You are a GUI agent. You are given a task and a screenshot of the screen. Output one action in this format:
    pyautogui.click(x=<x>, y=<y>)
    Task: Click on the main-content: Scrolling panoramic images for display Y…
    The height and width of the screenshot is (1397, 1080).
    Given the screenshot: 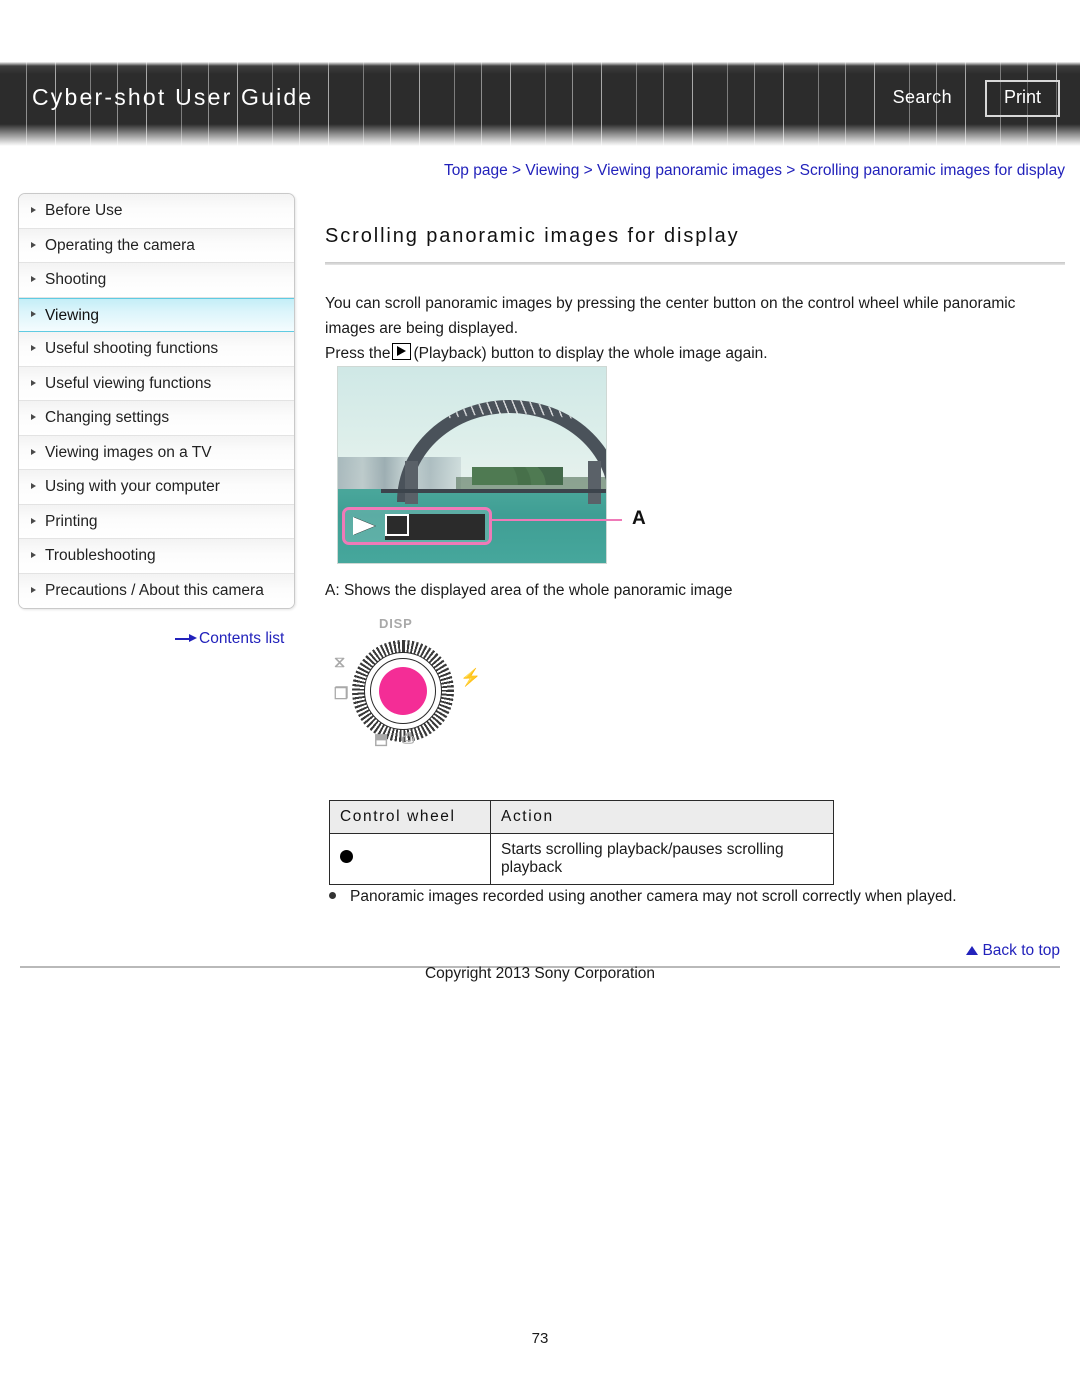 What is the action you would take?
    pyautogui.click(x=695, y=295)
    